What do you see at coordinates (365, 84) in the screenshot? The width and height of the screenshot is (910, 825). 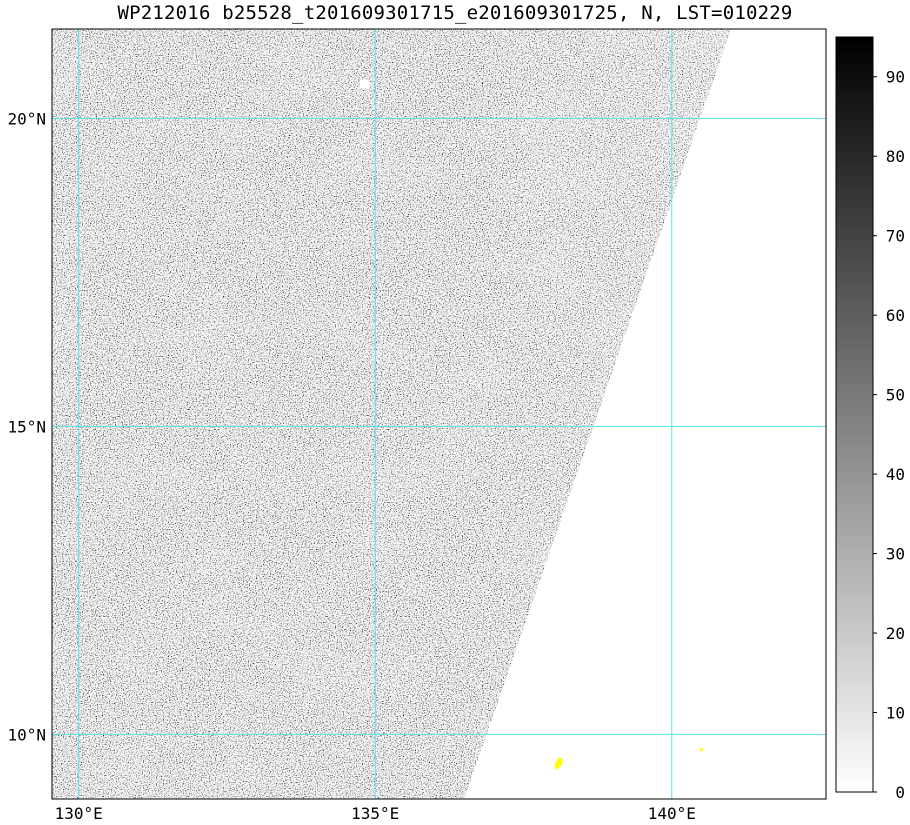 I see `bright-pixel-patch` at bounding box center [365, 84].